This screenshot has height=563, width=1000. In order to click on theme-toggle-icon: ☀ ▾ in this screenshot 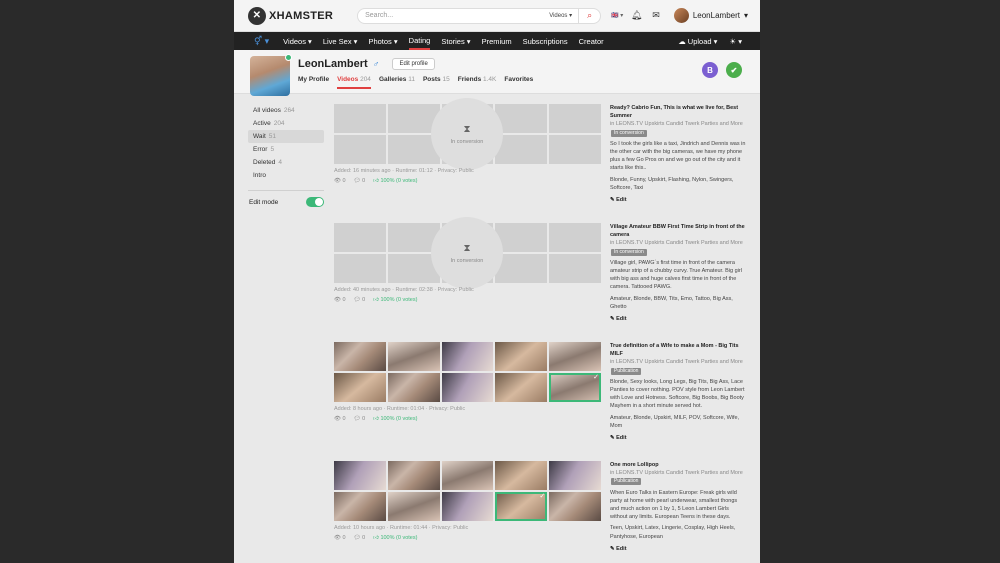, I will do `click(735, 41)`.